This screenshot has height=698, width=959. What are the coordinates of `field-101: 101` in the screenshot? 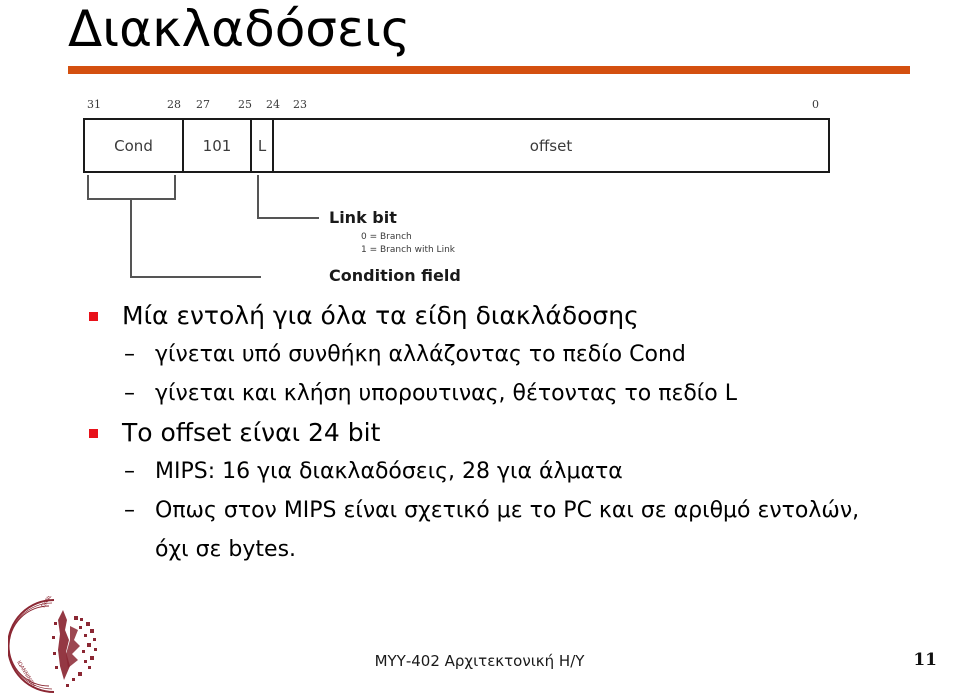 It's located at (217, 145).